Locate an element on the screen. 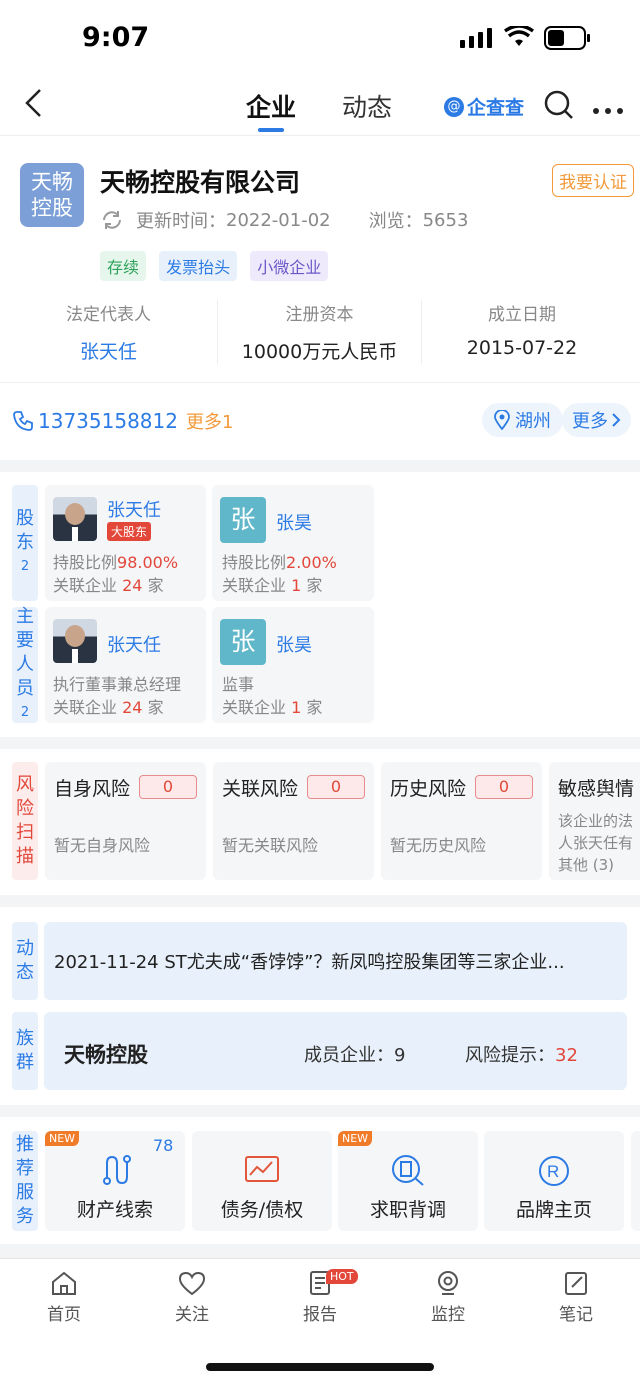  qcc-brand: @ 企查查 is located at coordinates (484, 106).